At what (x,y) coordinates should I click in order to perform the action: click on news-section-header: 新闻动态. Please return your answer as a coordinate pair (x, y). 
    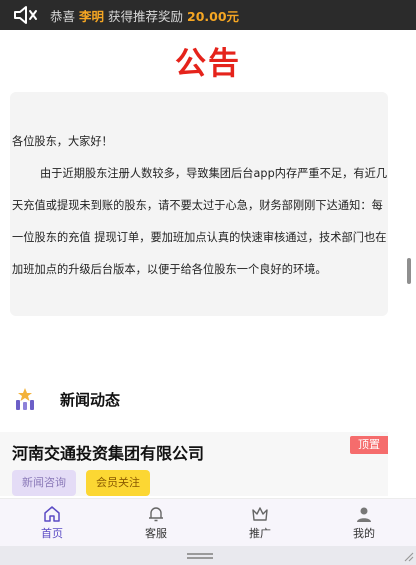
    Looking at the image, I should click on (66, 399).